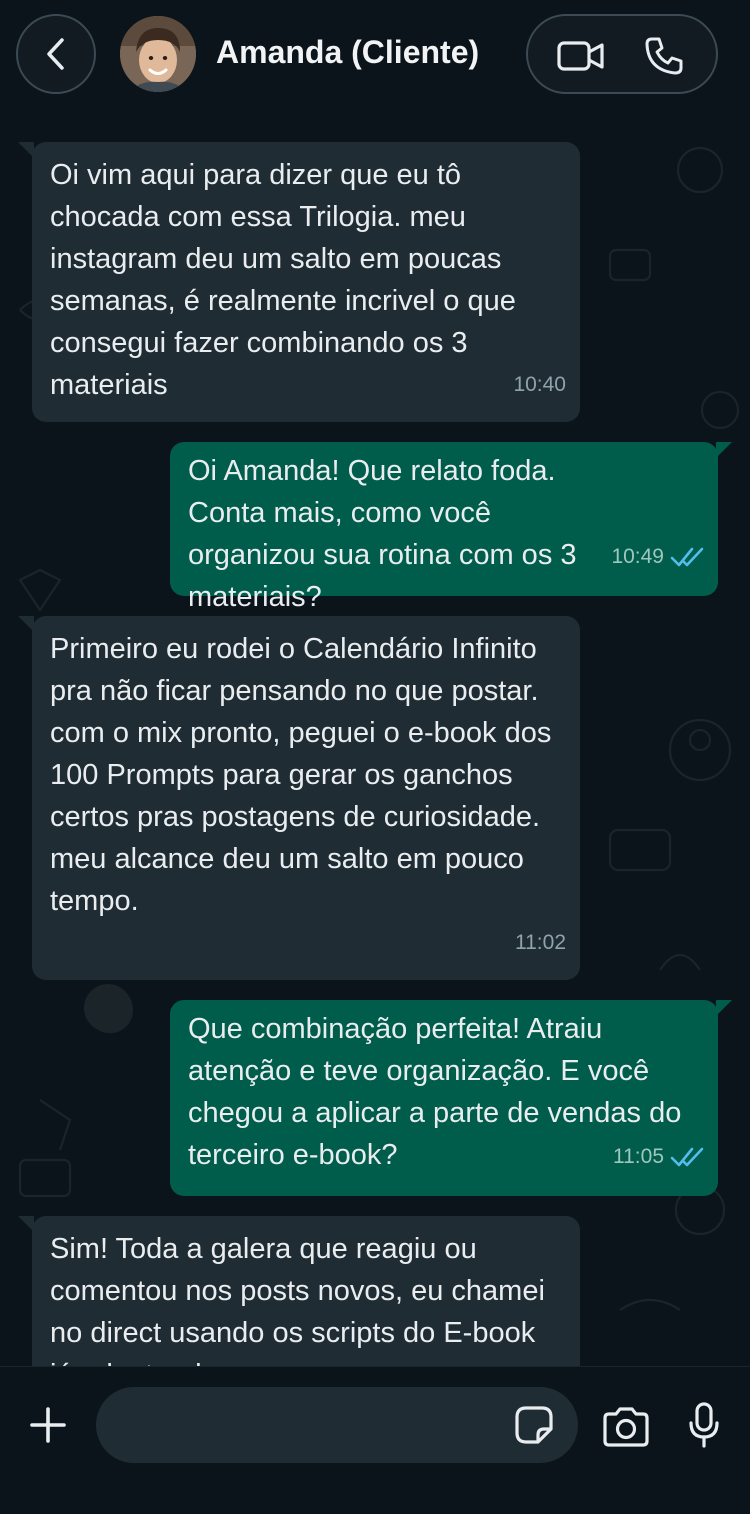 The height and width of the screenshot is (1514, 750). What do you see at coordinates (637, 556) in the screenshot?
I see `message-time: 10:49` at bounding box center [637, 556].